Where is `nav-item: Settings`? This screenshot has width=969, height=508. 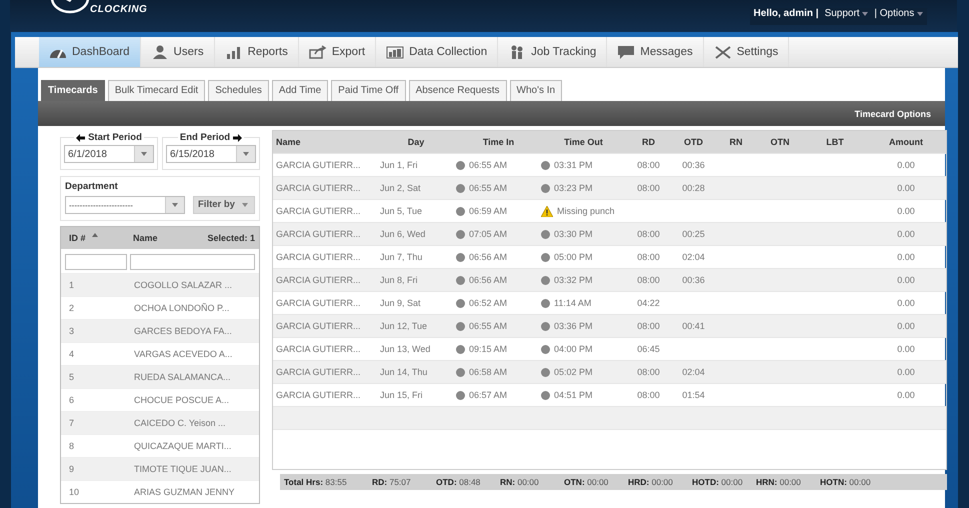 nav-item: Settings is located at coordinates (747, 52).